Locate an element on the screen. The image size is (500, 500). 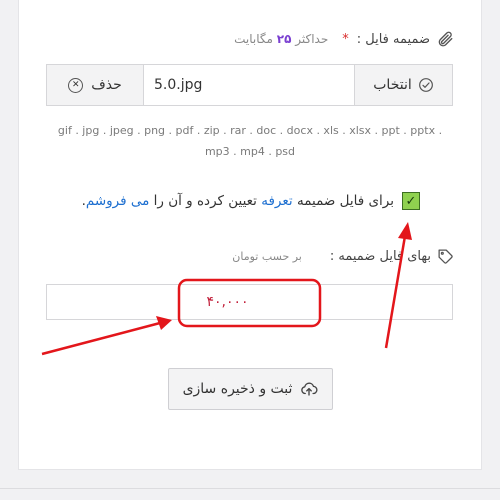
price-tag-icon is located at coordinates (445, 256).